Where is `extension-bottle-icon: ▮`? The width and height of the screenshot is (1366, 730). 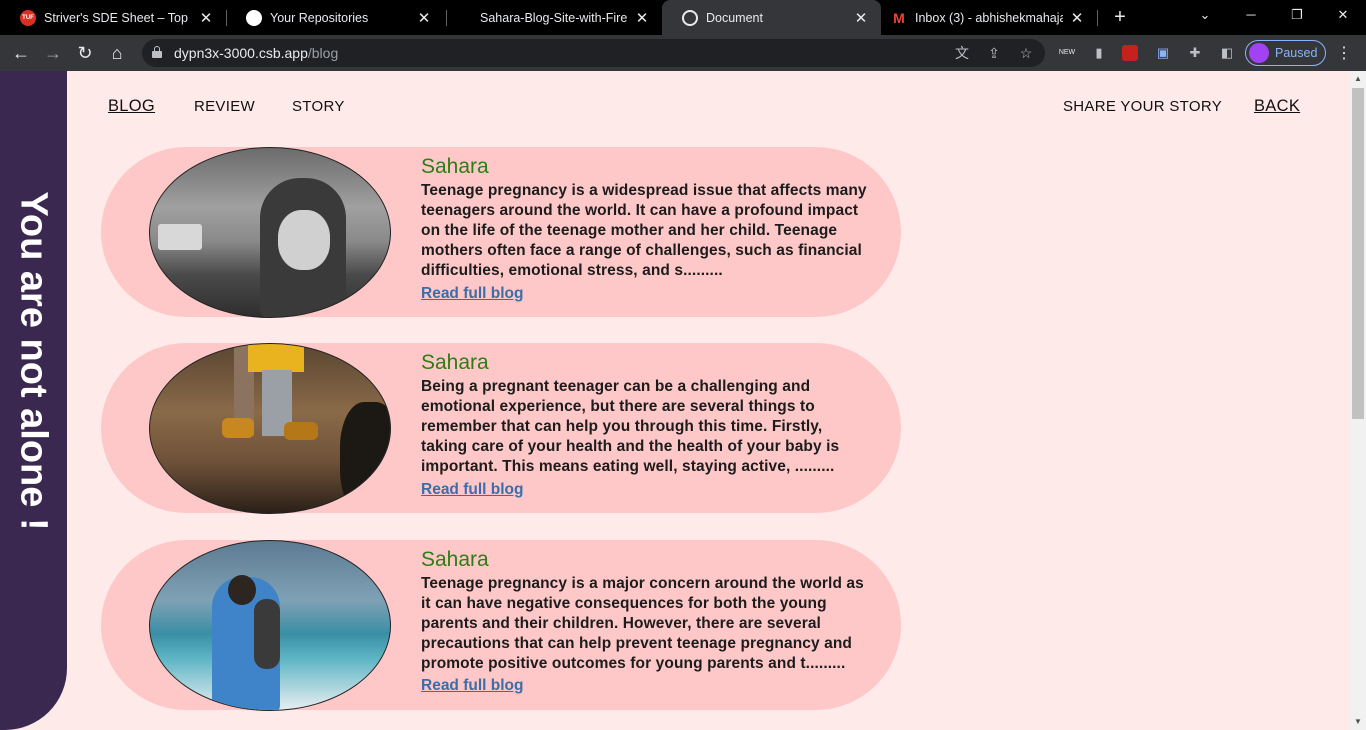
extension-bottle-icon: ▮ is located at coordinates (1099, 53).